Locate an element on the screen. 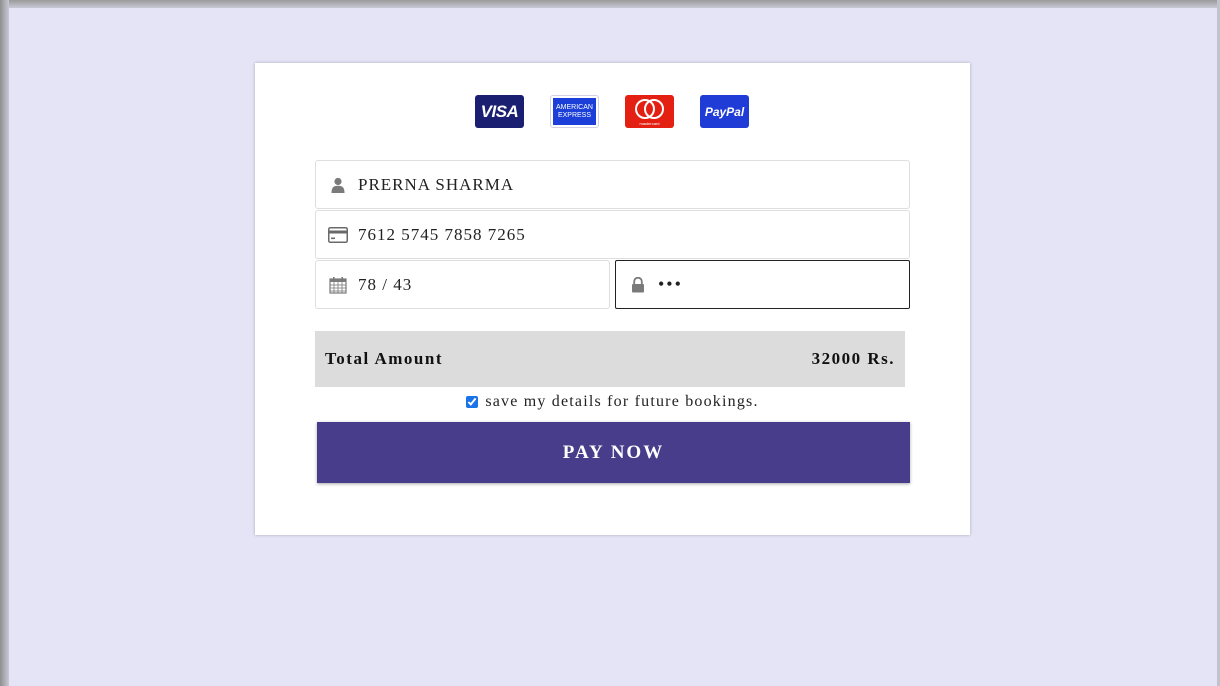  amex-logo-line2: EXPRESS is located at coordinates (574, 115).